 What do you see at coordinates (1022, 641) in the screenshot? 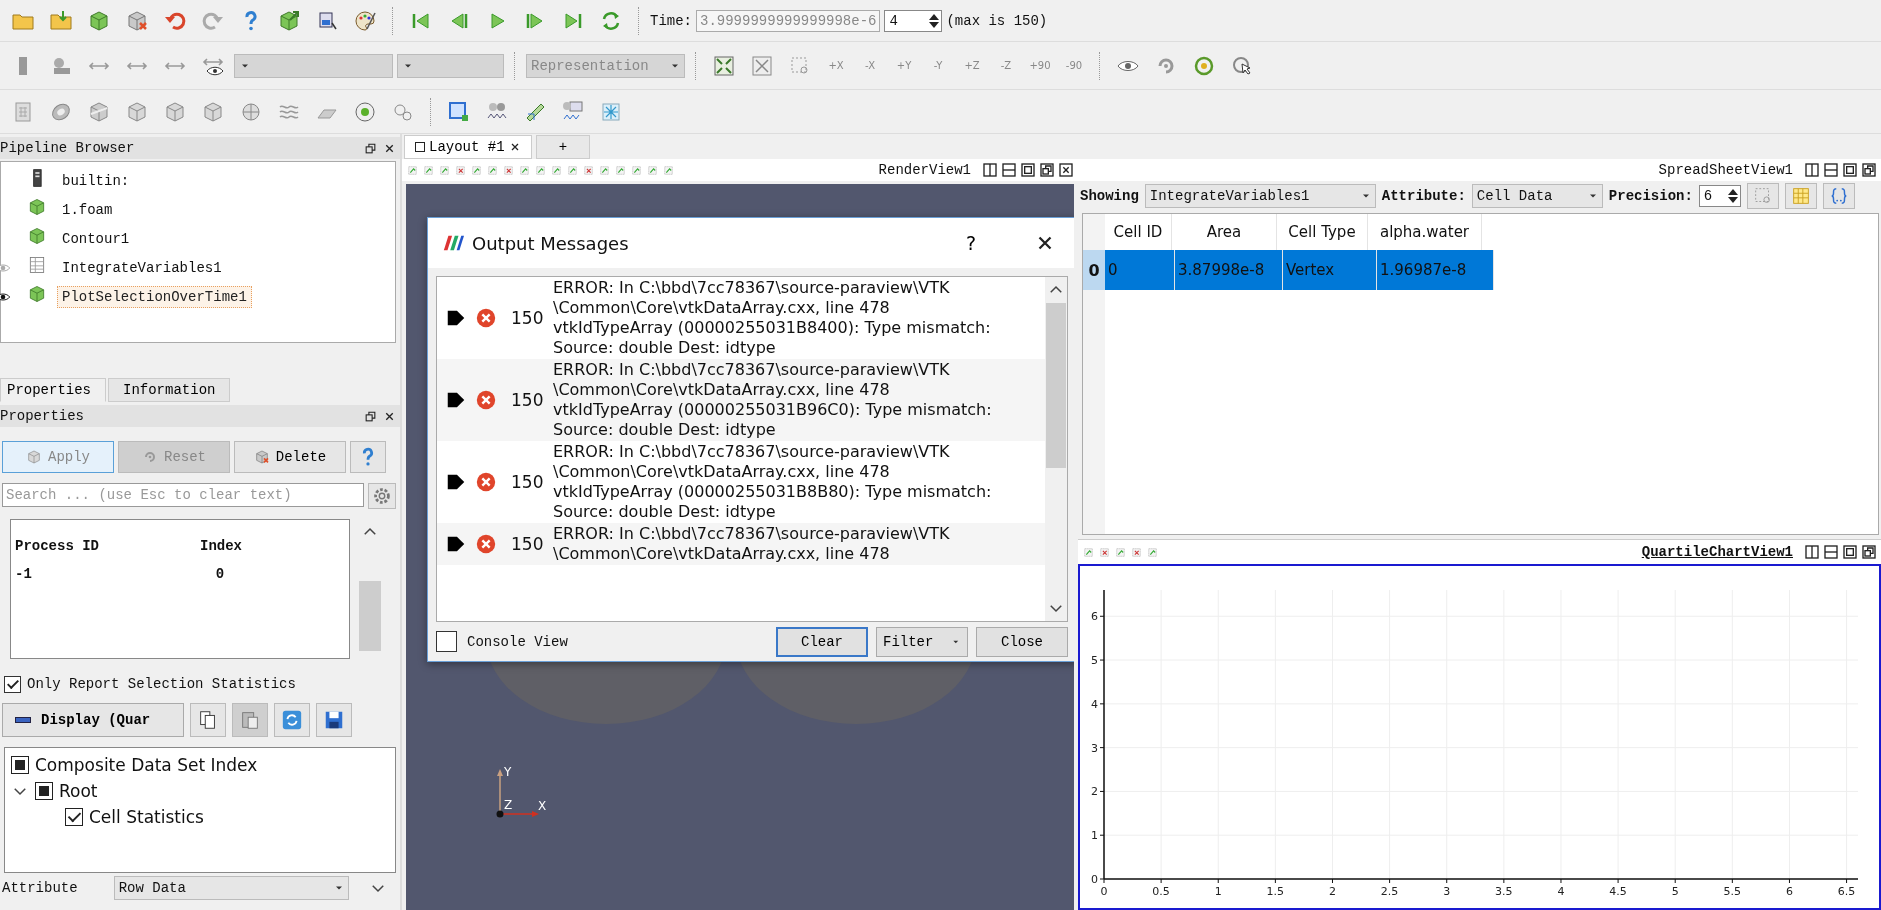
I see `dialog-button: Close` at bounding box center [1022, 641].